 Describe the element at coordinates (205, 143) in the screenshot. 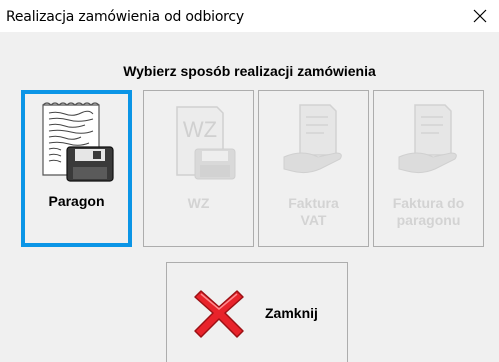

I see `wz-document-icon: WZ` at that location.